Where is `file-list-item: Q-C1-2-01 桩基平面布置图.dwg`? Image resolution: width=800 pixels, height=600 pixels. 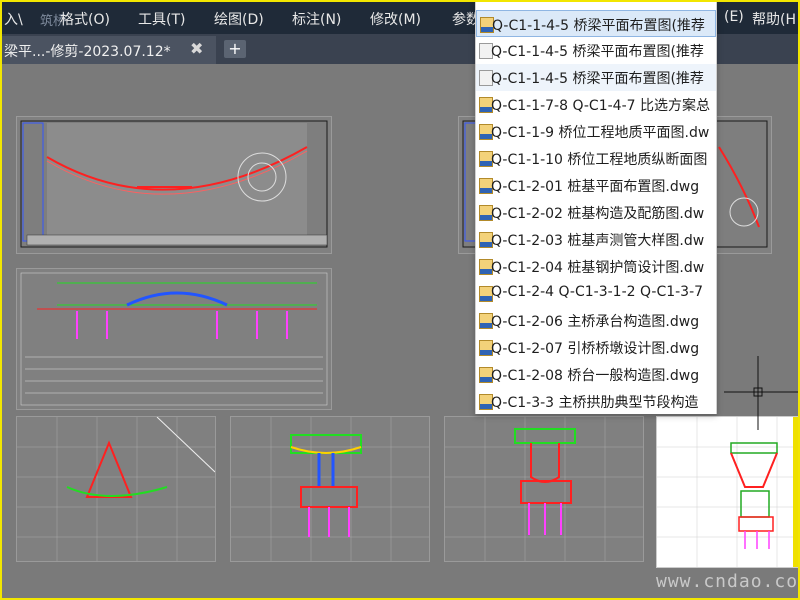 file-list-item: Q-C1-2-01 桩基平面布置图.dwg is located at coordinates (596, 185).